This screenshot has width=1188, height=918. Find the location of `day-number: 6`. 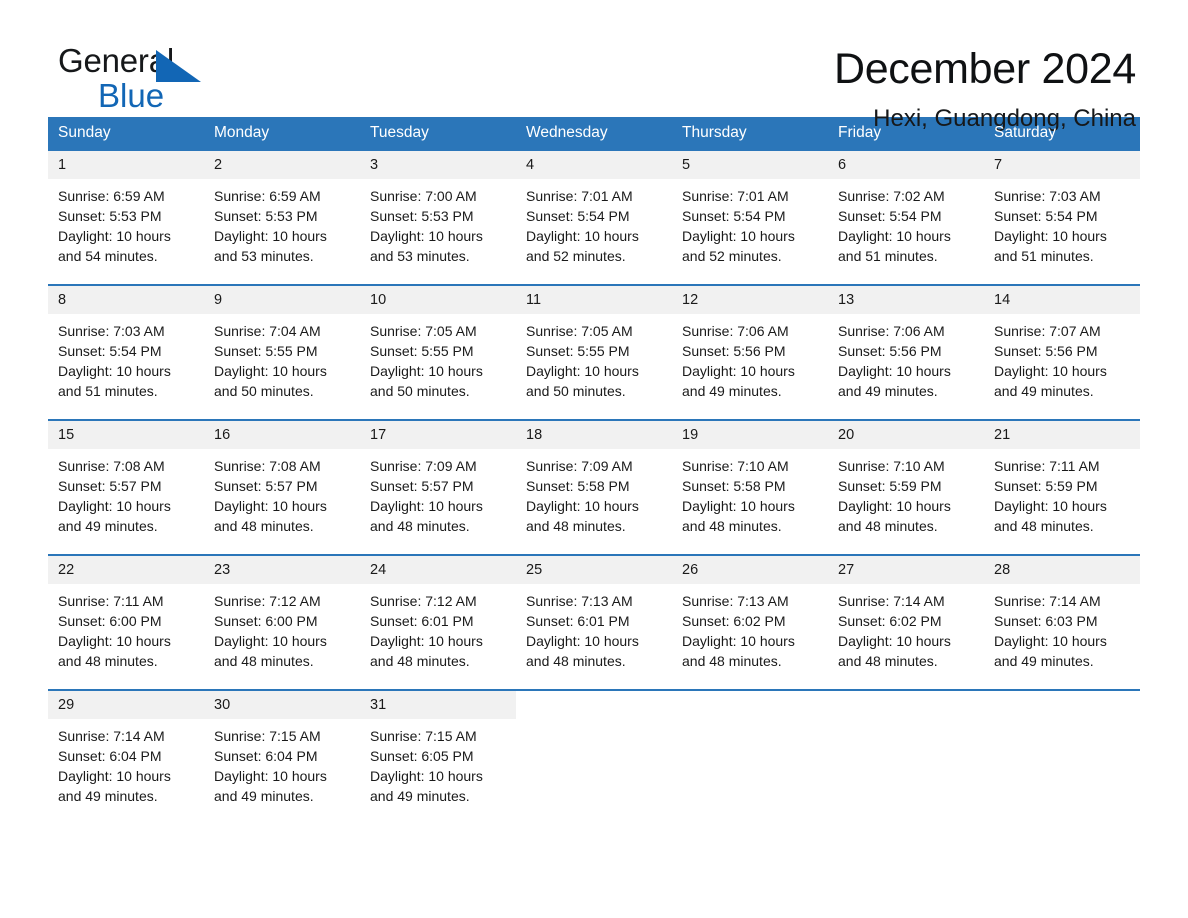

day-number: 6 is located at coordinates (906, 165).